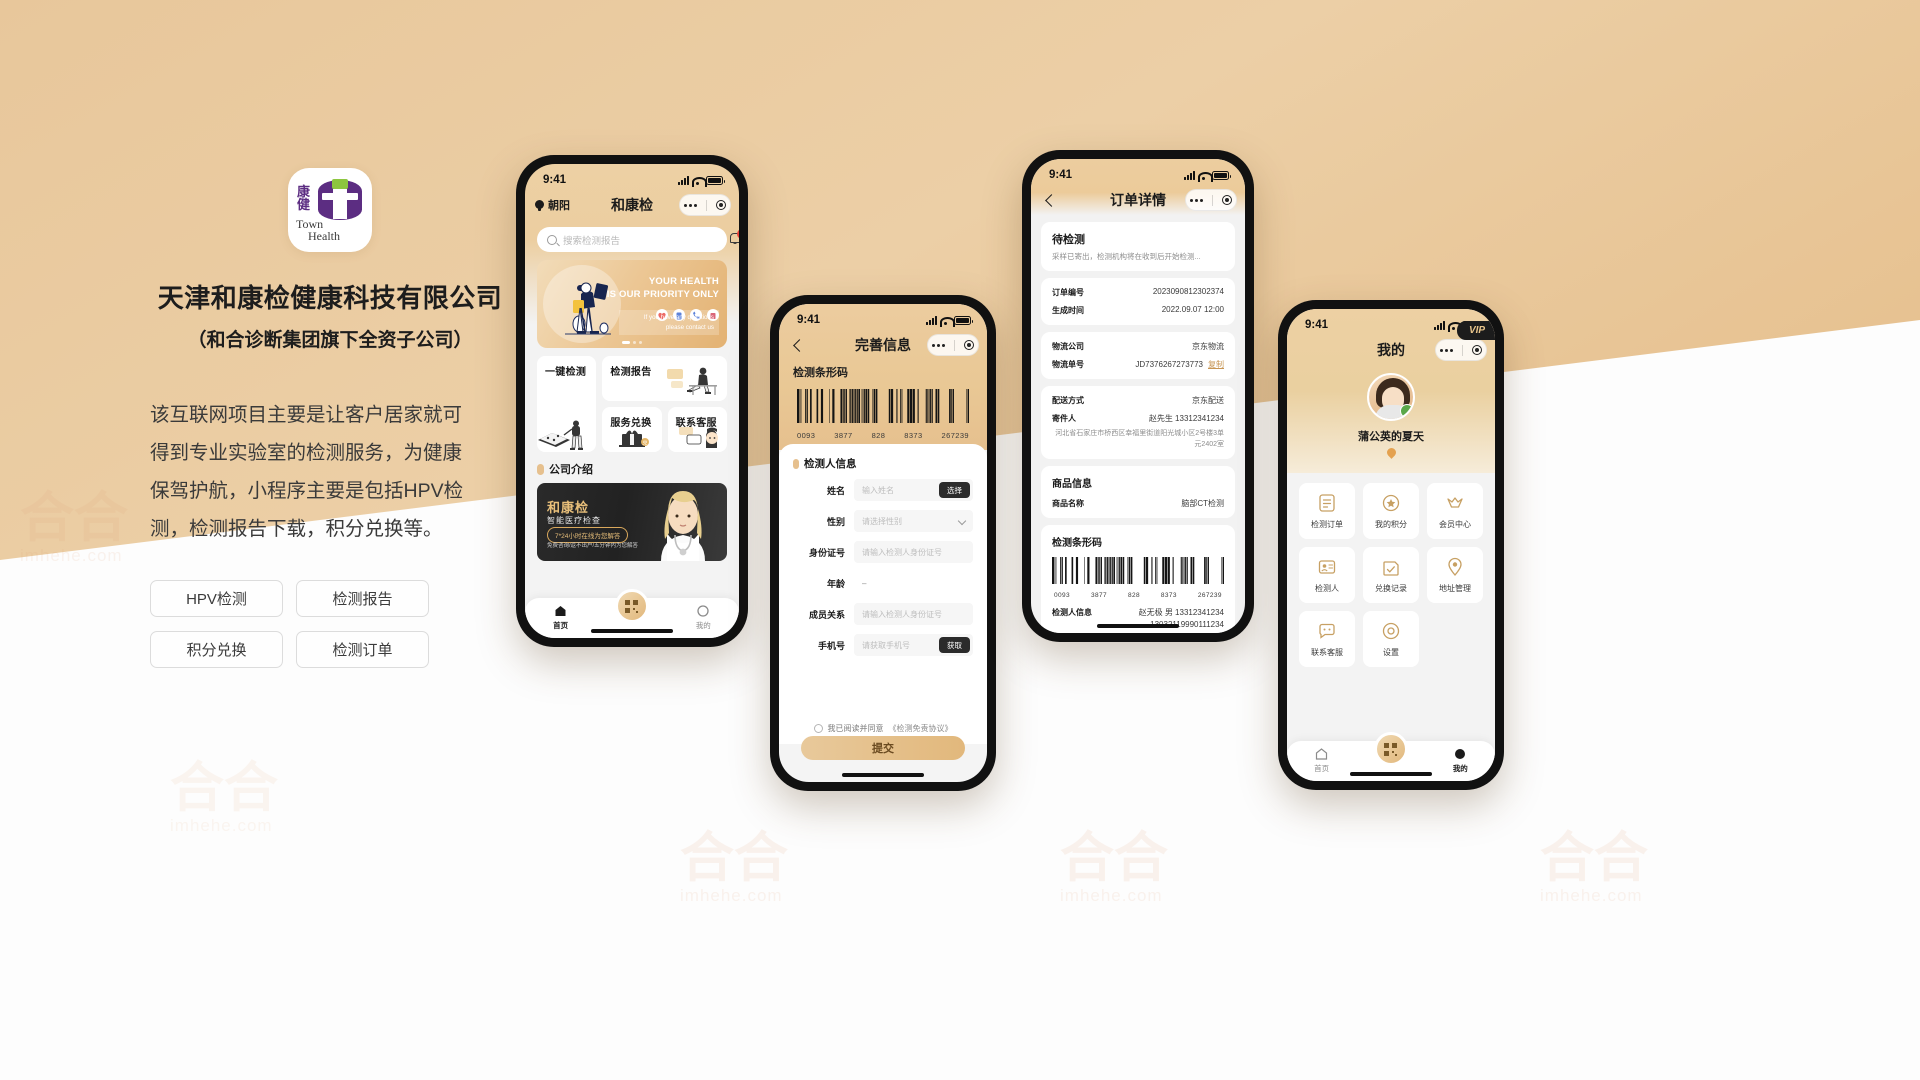 The width and height of the screenshot is (1920, 1080). I want to click on service-illustration: 兑, so click(633, 438).